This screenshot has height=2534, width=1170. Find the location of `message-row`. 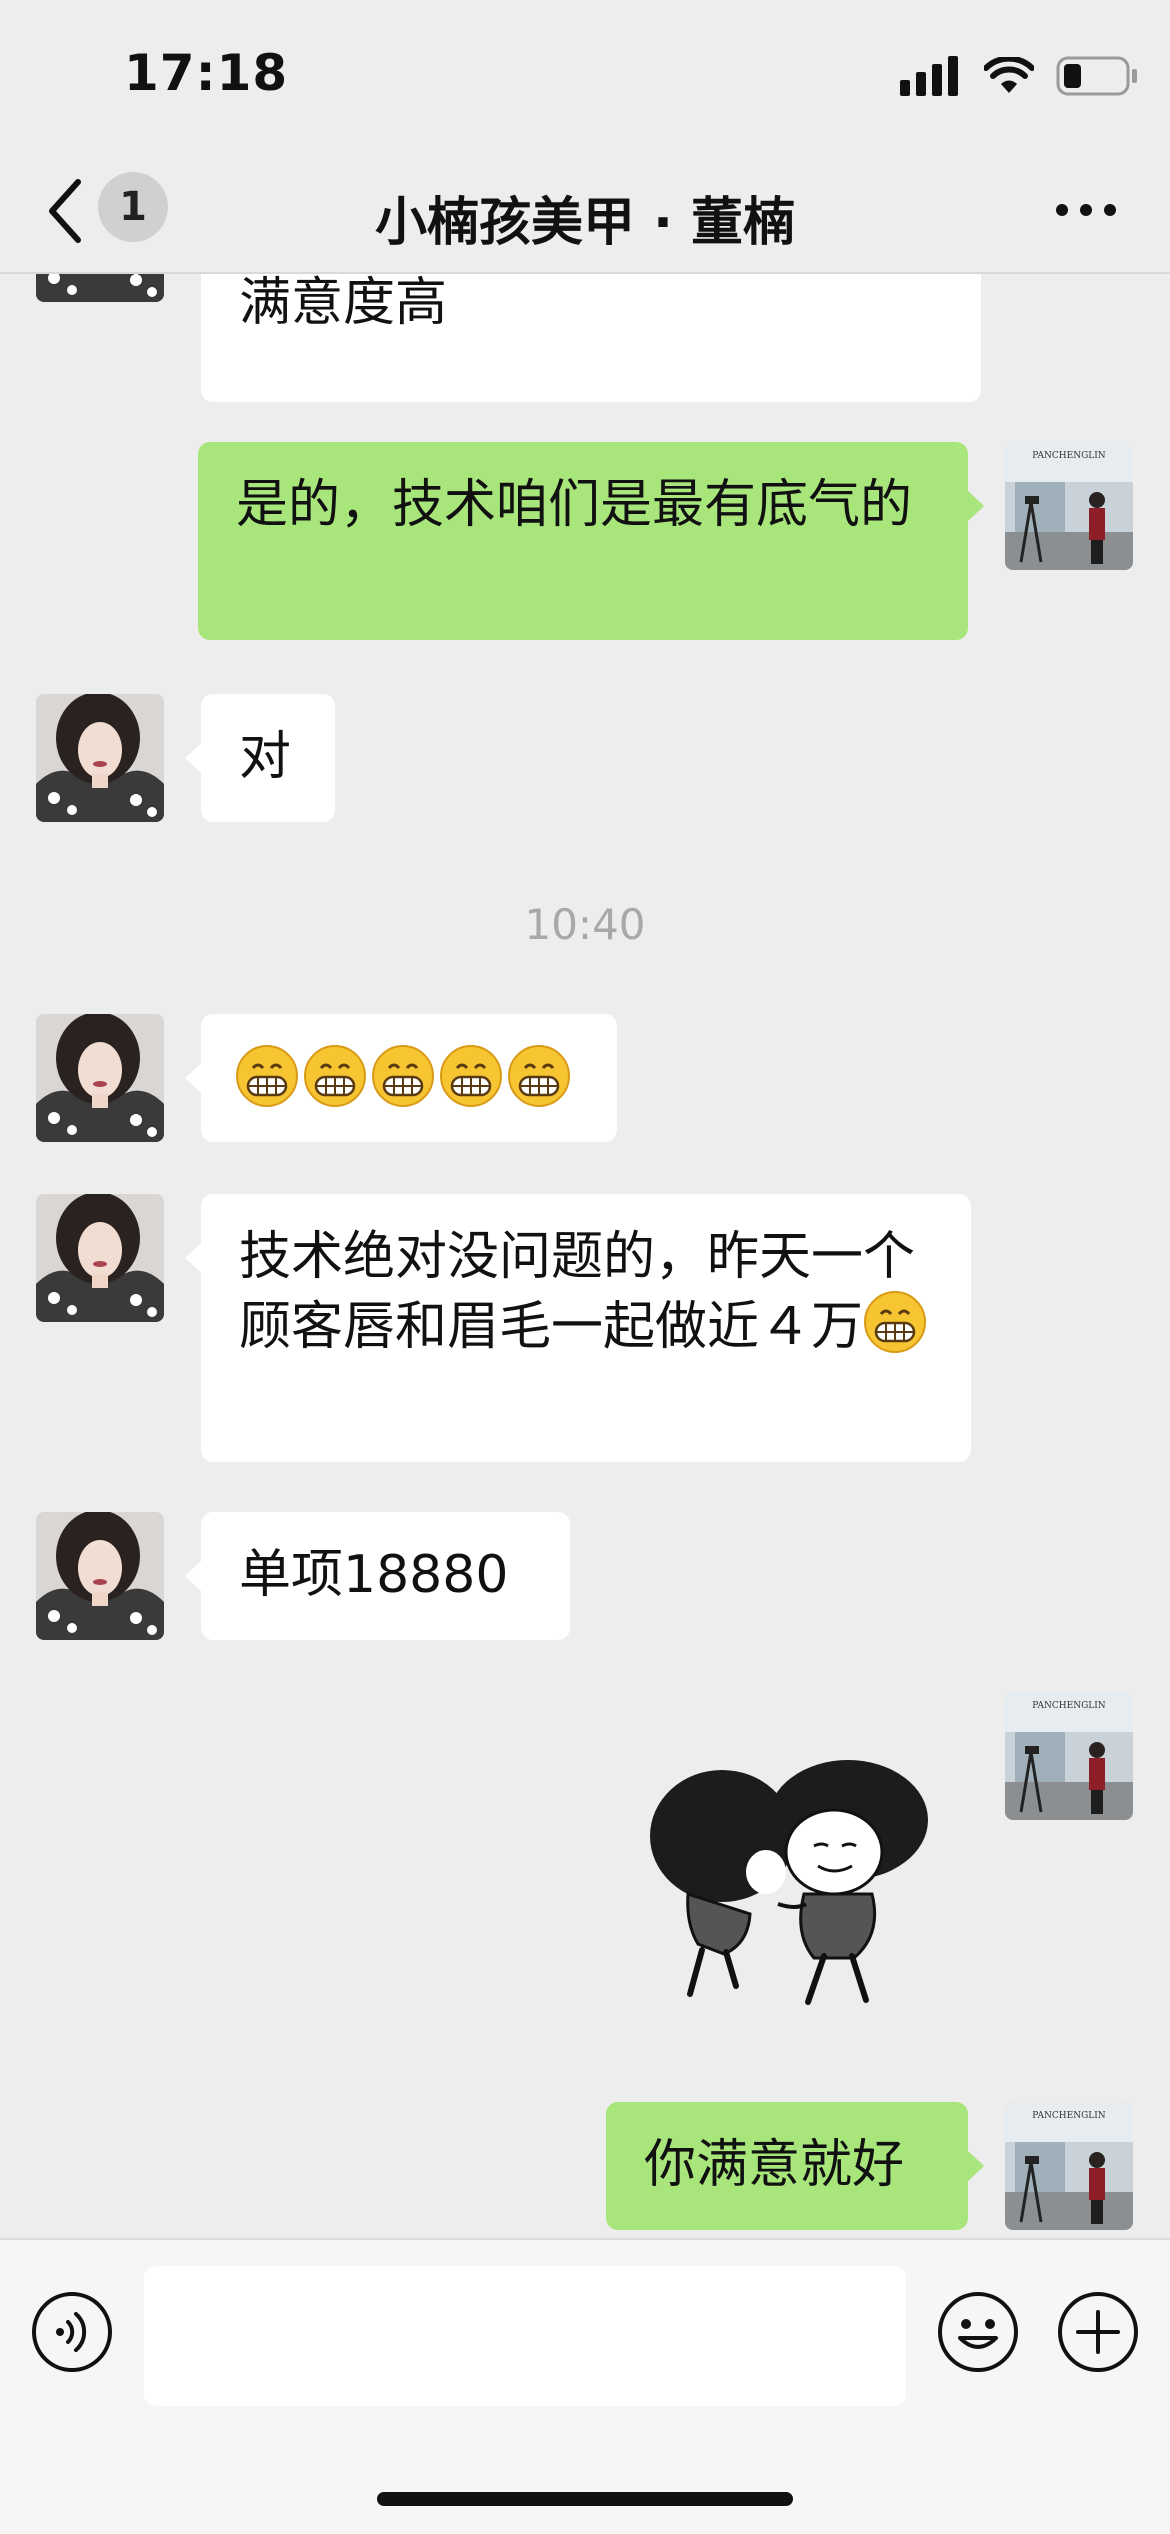

message-row is located at coordinates (585, 1079).